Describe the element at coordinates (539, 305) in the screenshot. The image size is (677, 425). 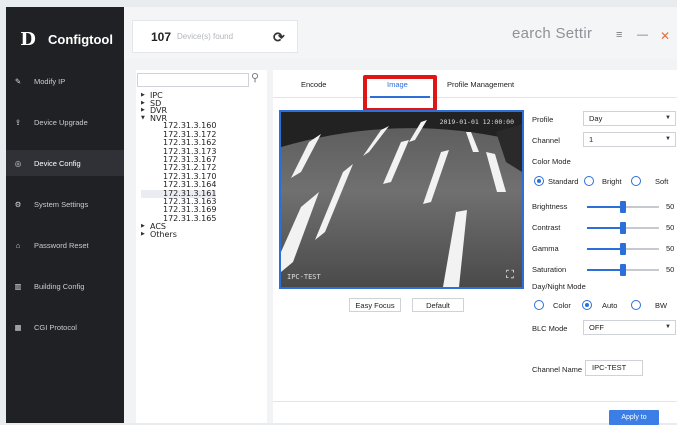
I see `radio-color` at that location.